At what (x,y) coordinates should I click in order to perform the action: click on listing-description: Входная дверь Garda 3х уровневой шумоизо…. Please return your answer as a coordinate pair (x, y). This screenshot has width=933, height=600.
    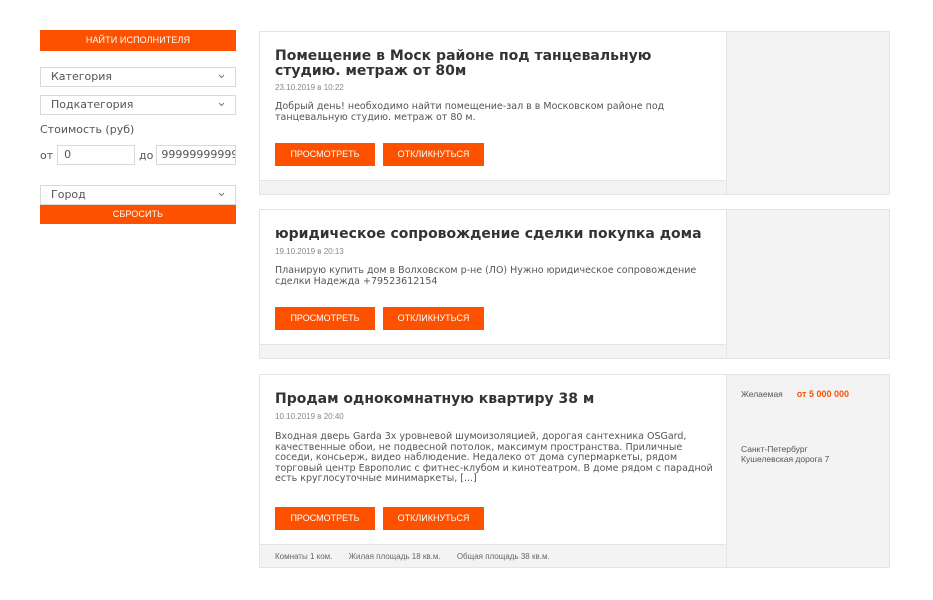
    Looking at the image, I should click on (494, 457).